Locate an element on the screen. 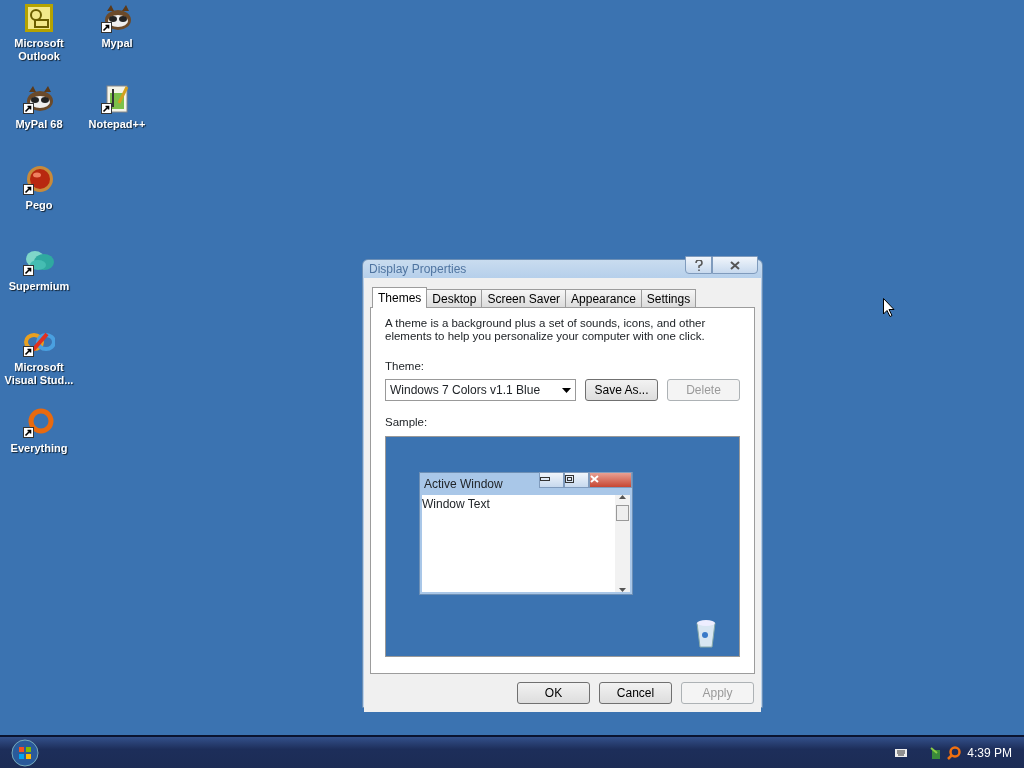 The height and width of the screenshot is (768, 1024). sample-text: Window Text is located at coordinates (456, 504).